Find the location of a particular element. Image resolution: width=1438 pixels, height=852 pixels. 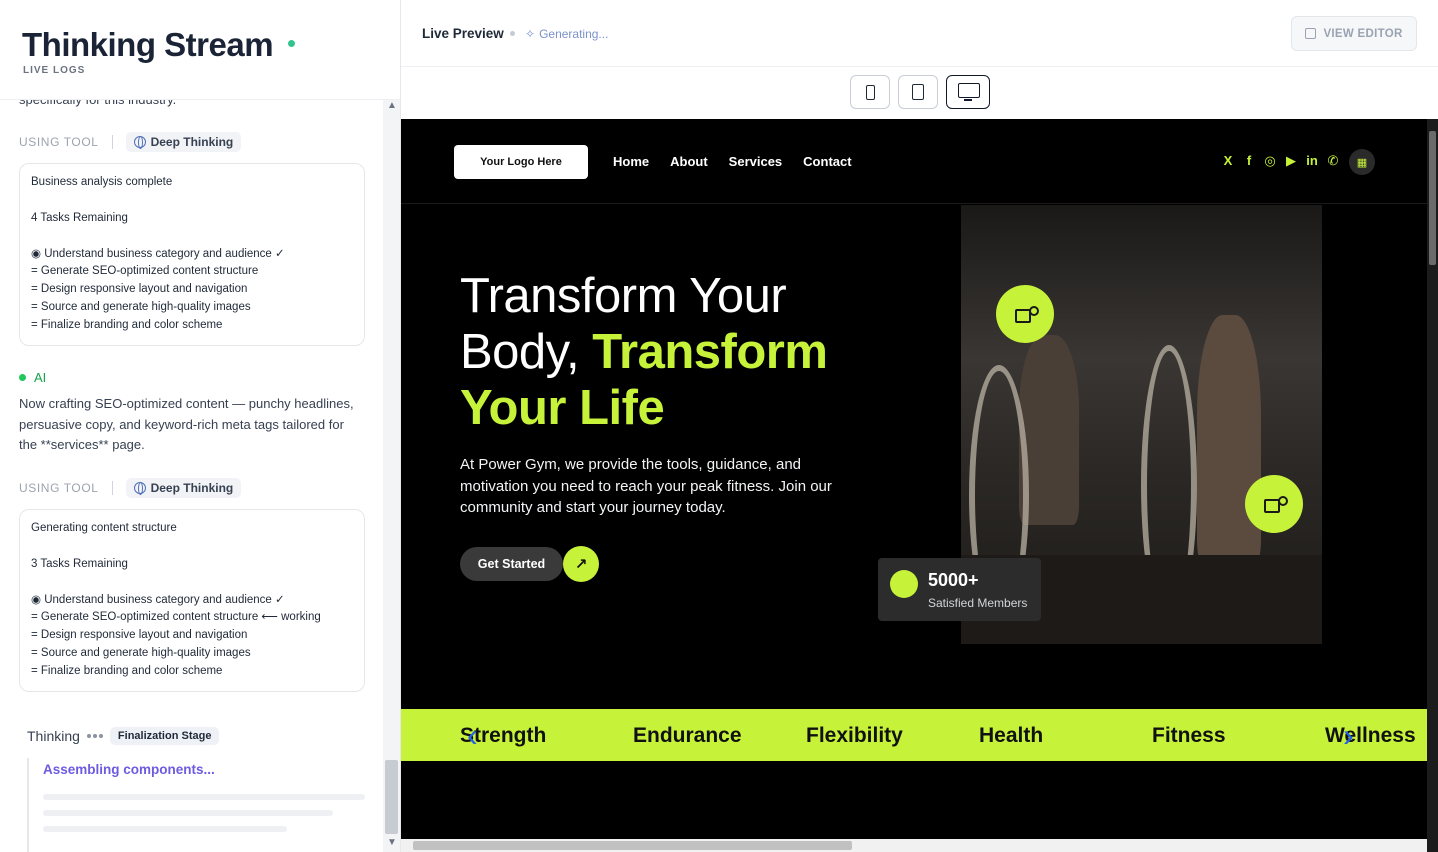

stat-card: 5000+ Satisfied Members is located at coordinates (959, 589).